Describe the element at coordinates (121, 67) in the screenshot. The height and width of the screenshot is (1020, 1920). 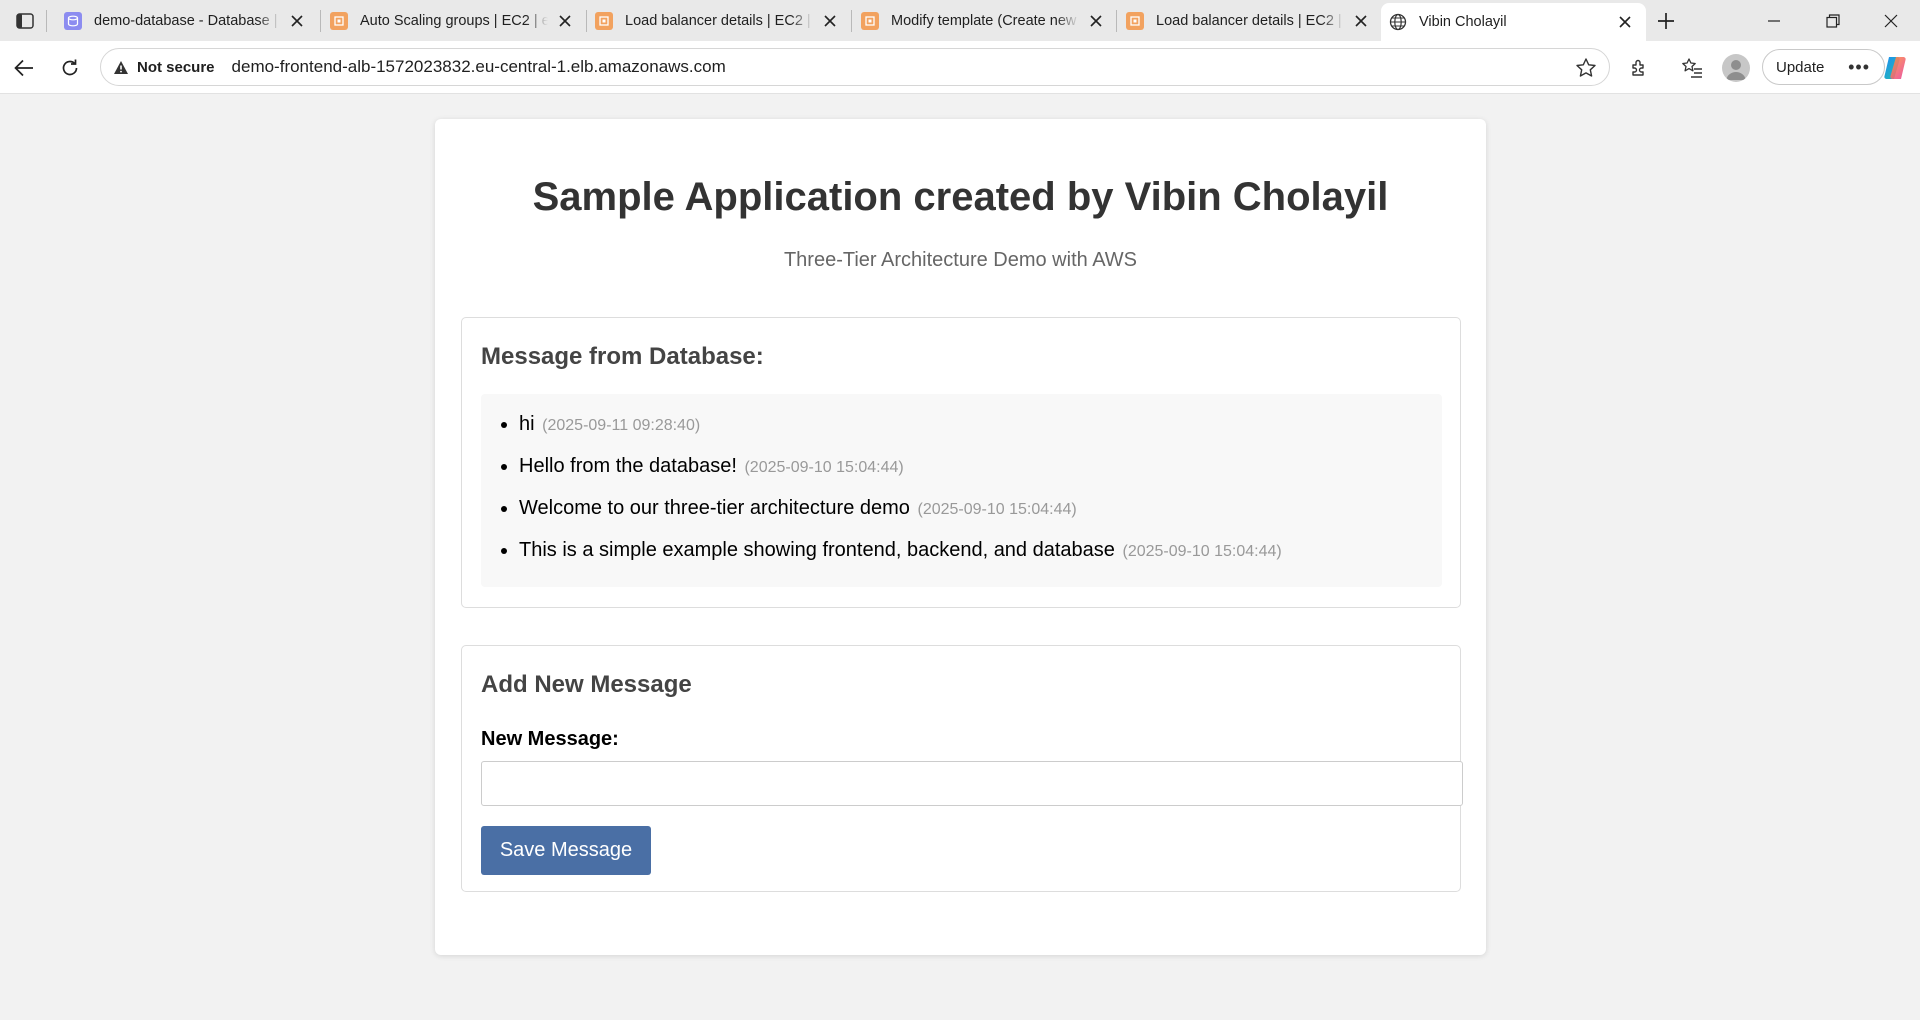
I see `warning-icon` at that location.